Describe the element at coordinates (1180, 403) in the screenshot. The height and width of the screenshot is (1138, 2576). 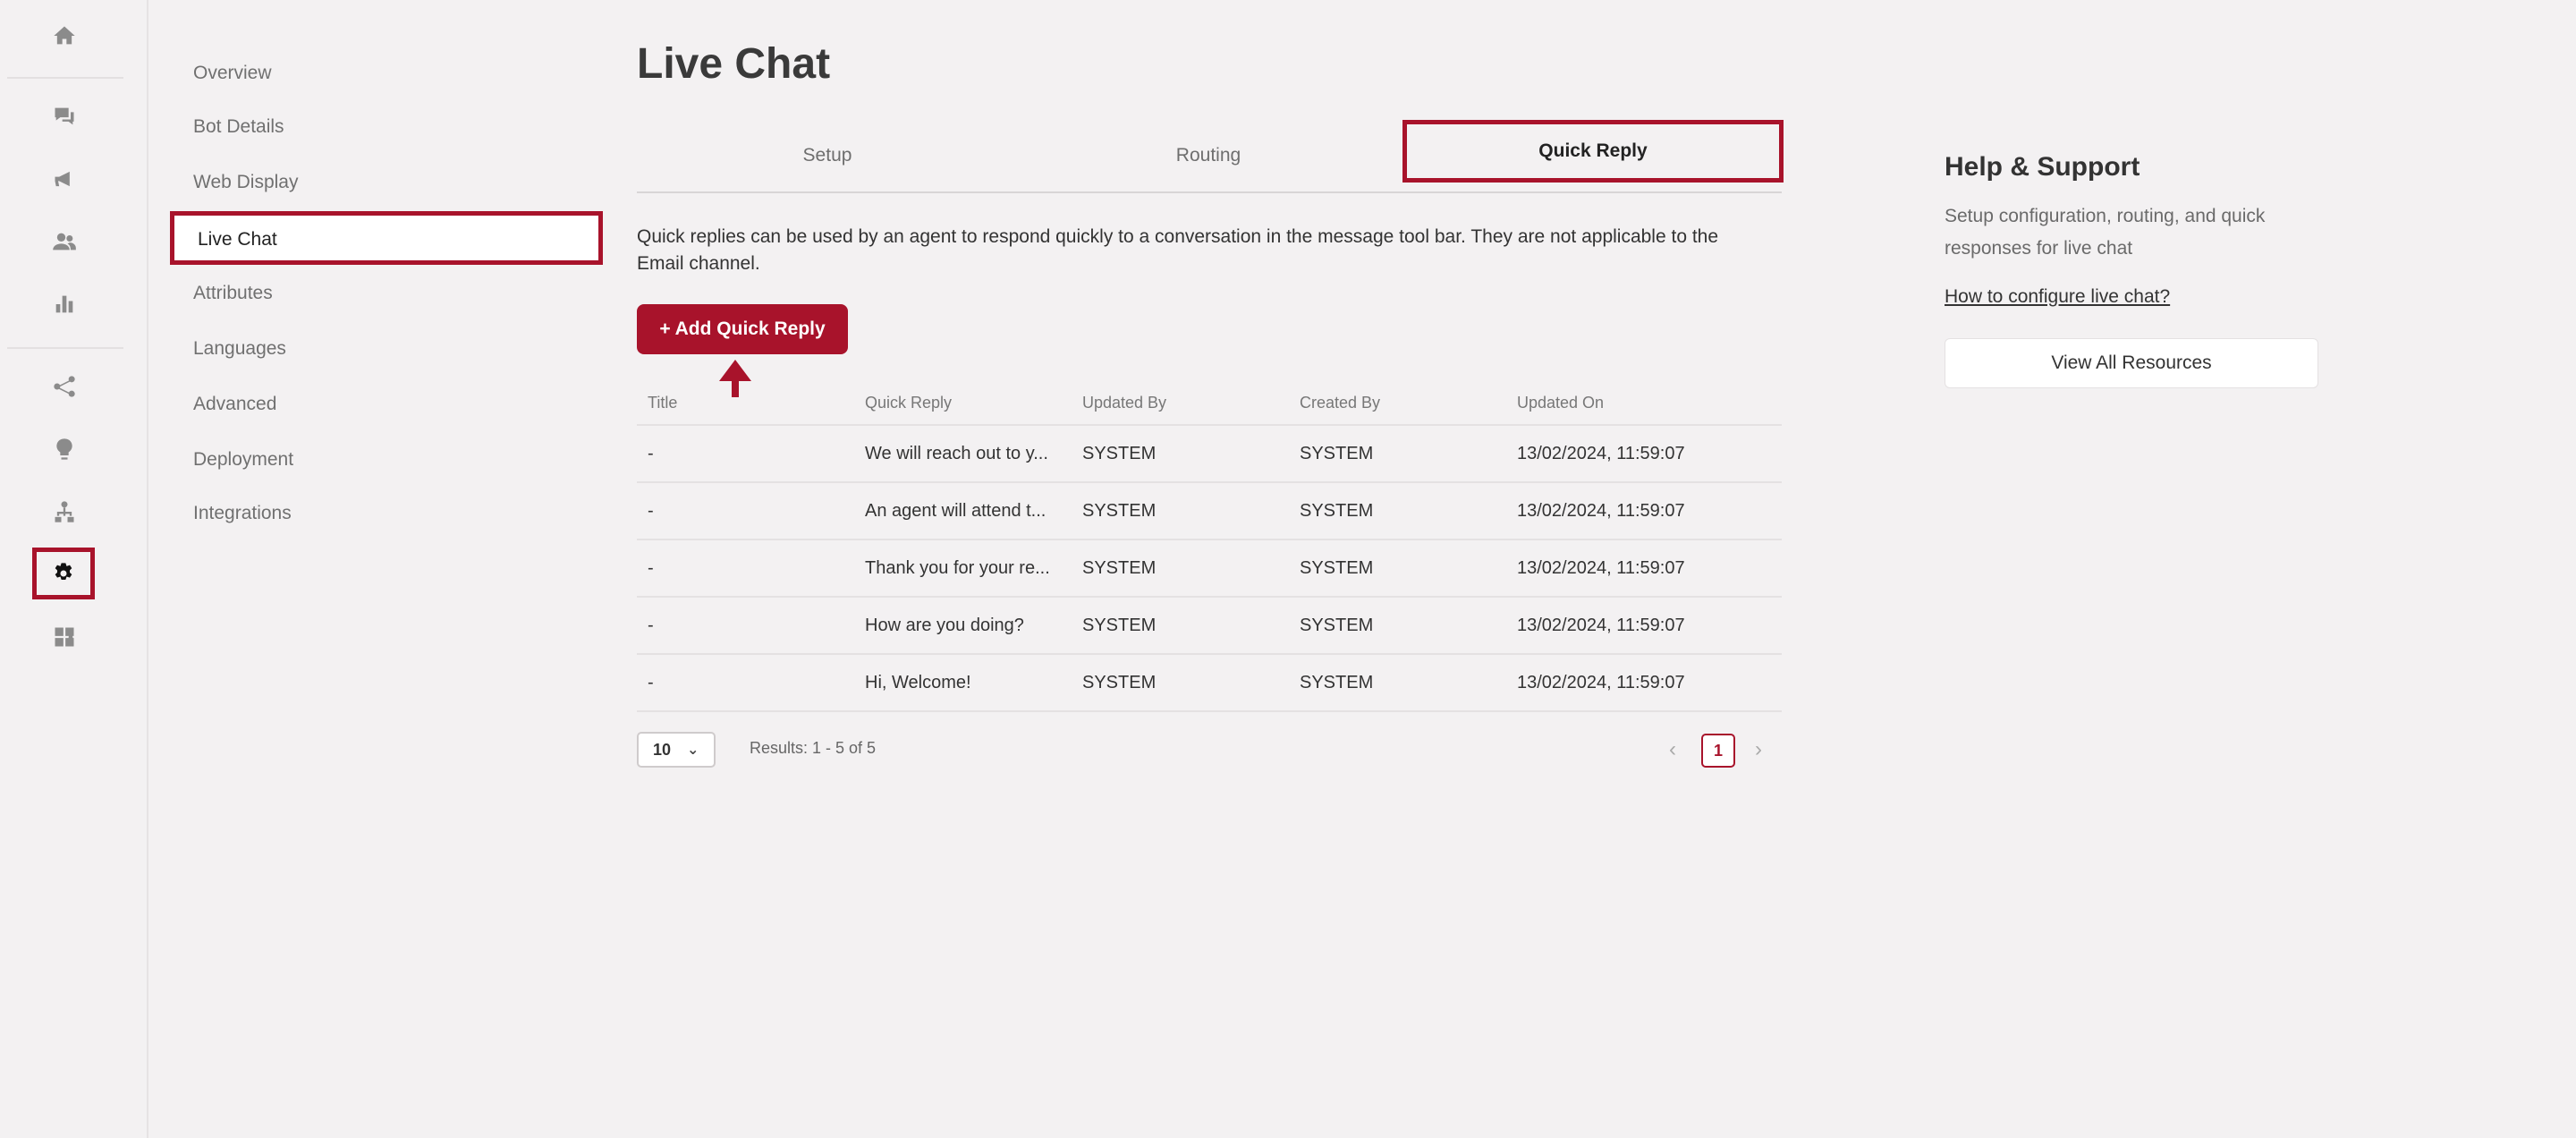
I see `column-header-updated-by: Updated By` at that location.